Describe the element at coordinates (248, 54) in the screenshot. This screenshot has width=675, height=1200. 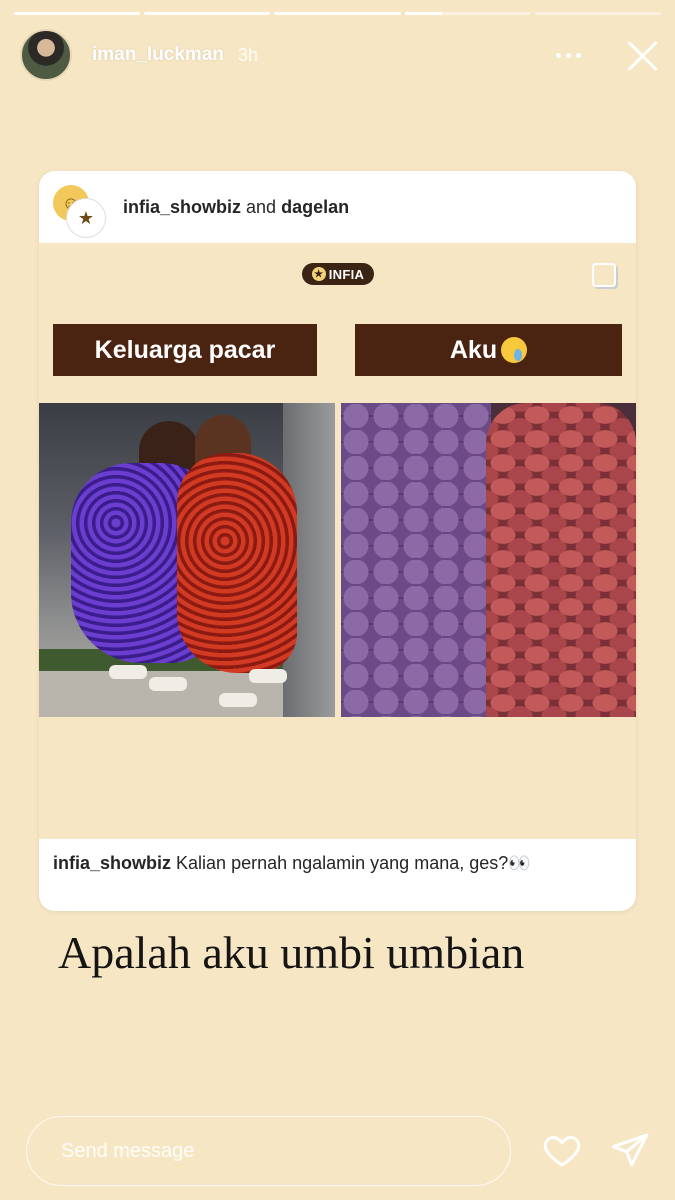
I see `story-time: 3h` at that location.